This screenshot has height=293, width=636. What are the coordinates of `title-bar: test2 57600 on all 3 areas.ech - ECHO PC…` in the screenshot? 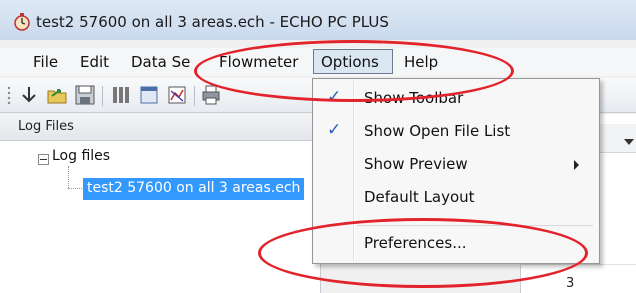 It's located at (318, 20).